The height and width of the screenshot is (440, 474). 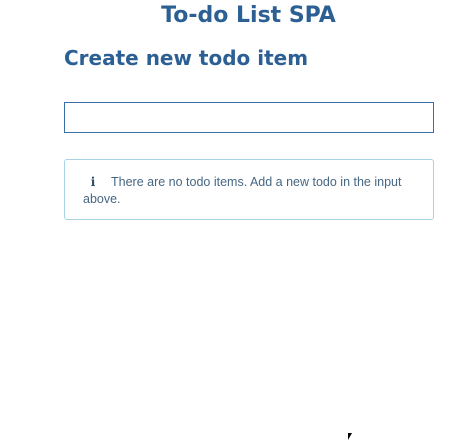 I want to click on mouse-cursor-icon, so click(x=352, y=436).